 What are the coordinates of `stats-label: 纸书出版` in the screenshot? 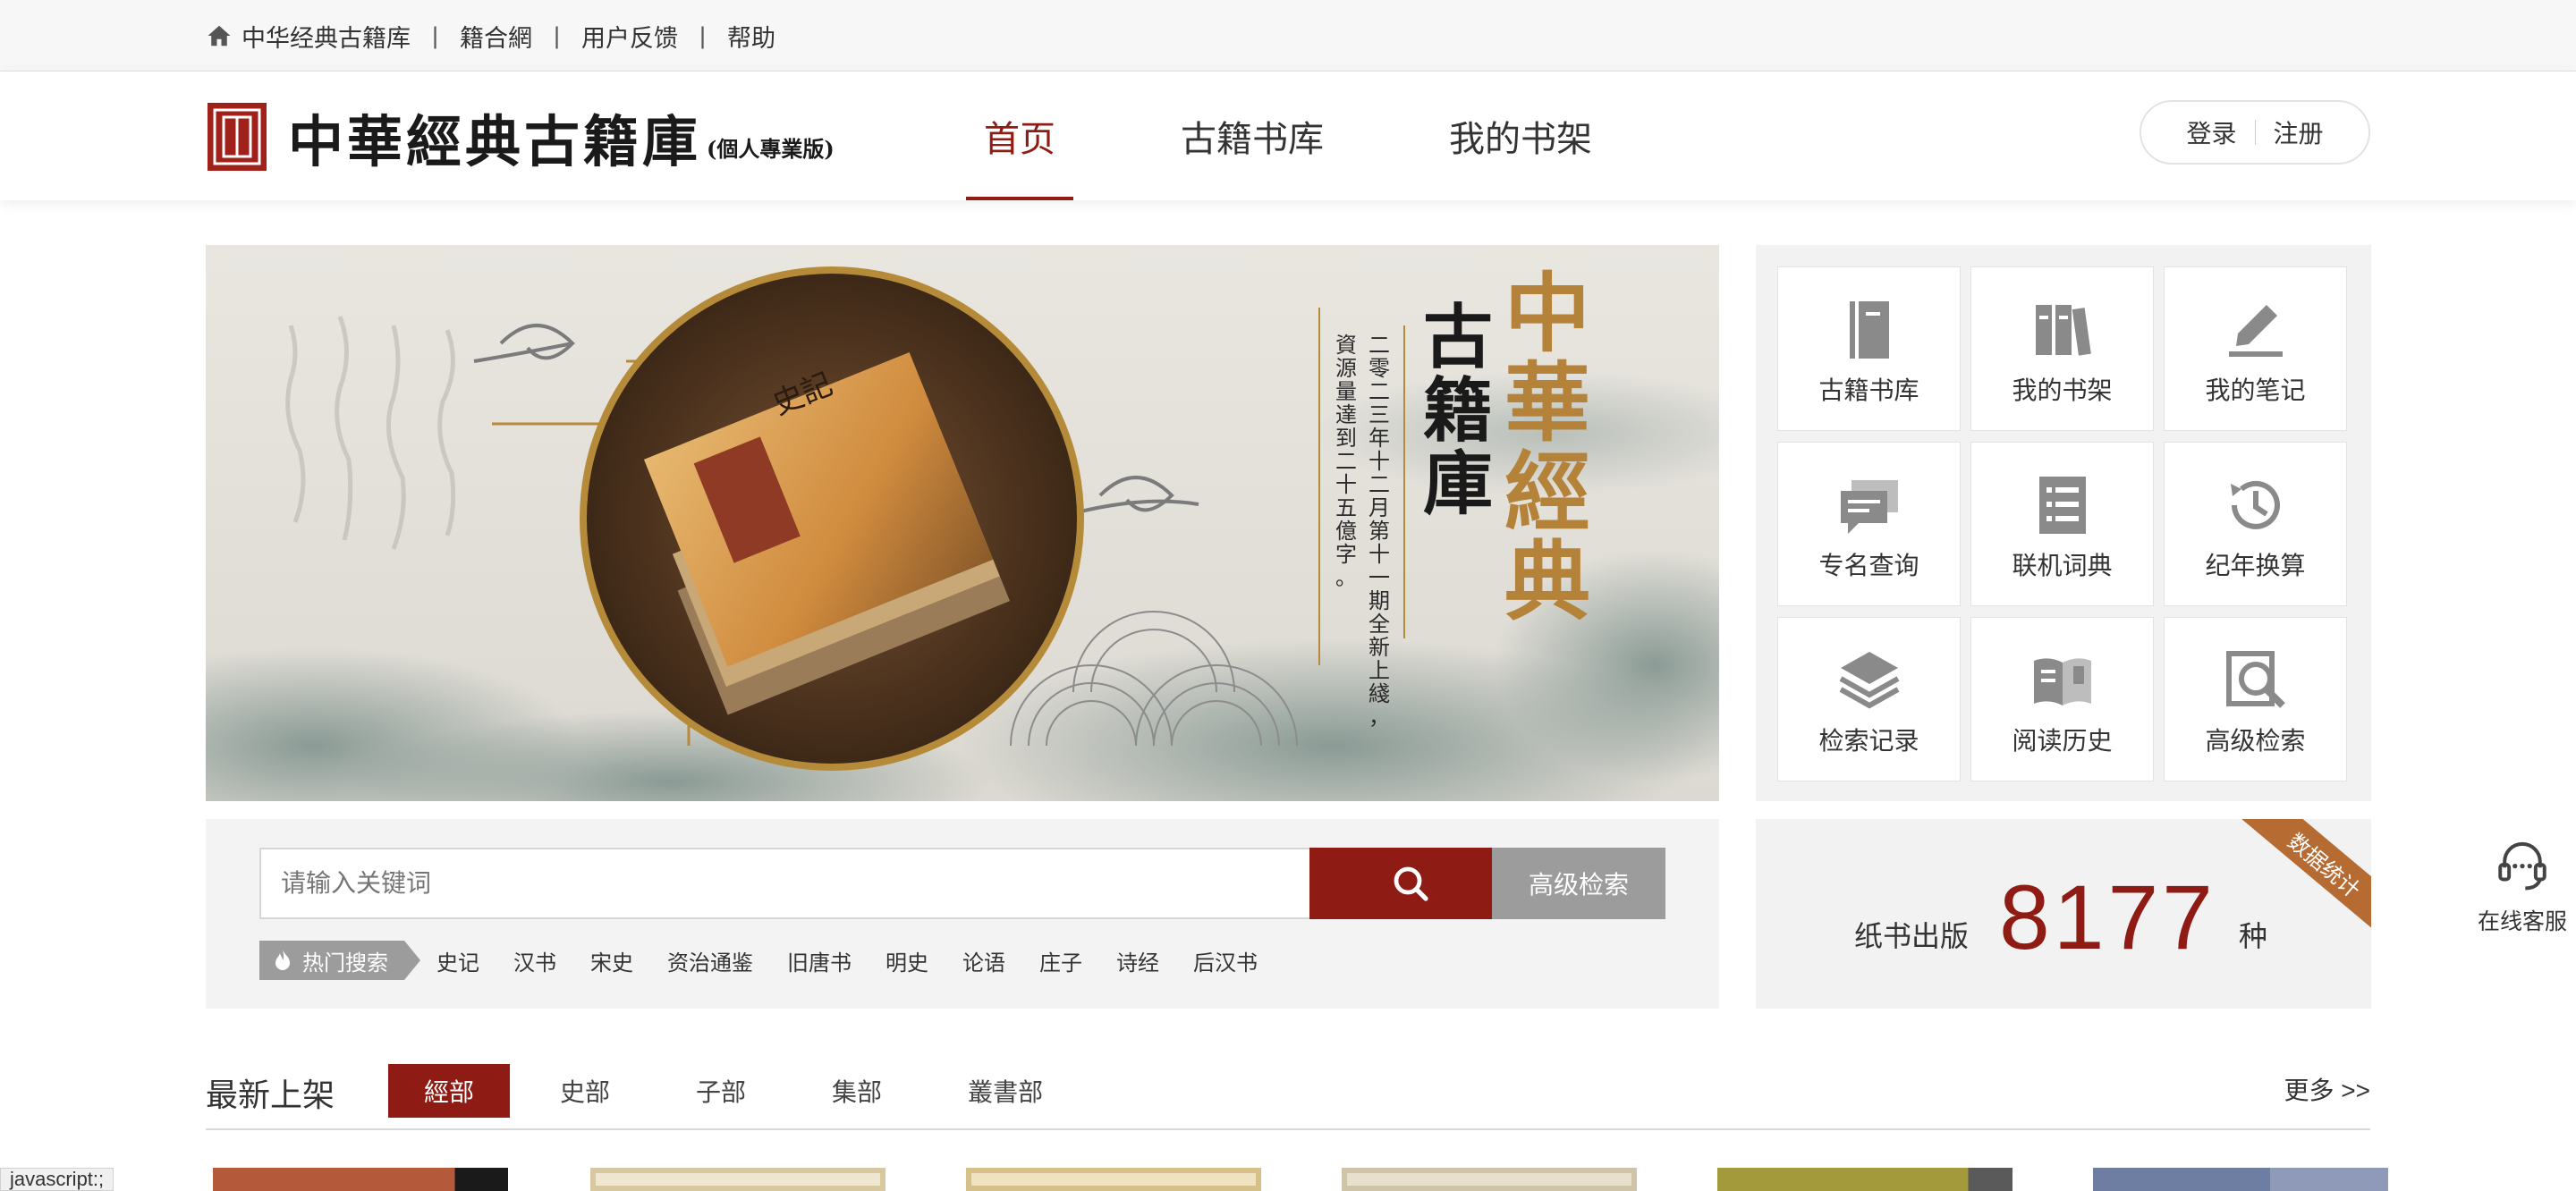 It's located at (1912, 936).